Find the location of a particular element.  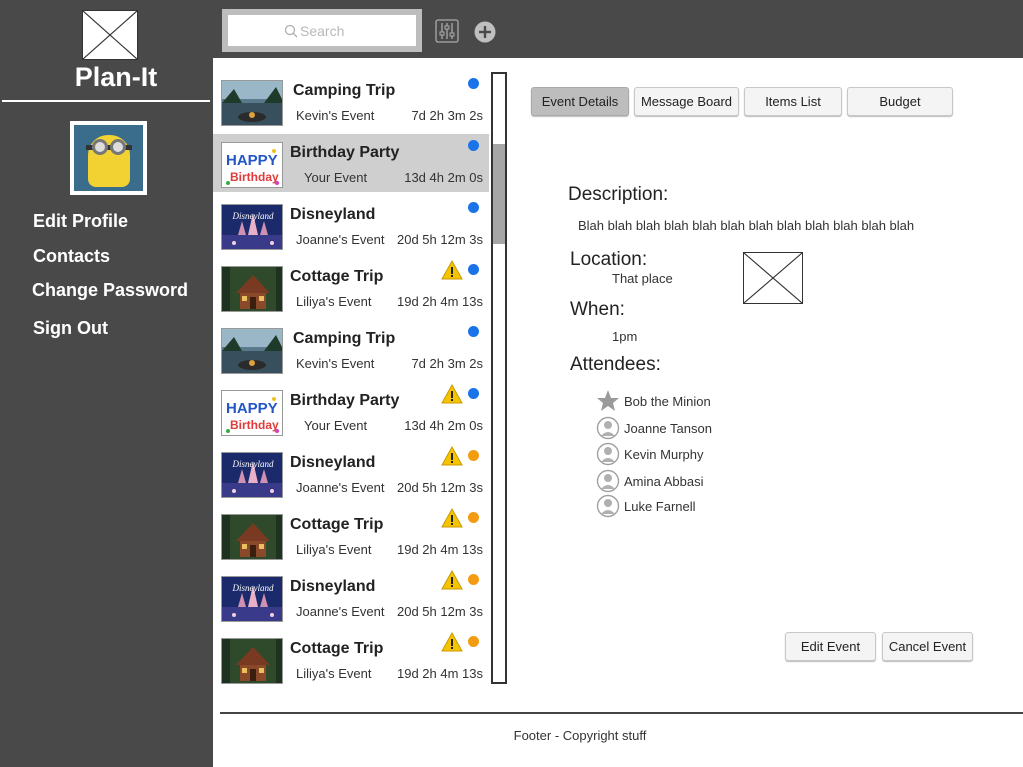

app-title: Plan-It is located at coordinates (116, 77).